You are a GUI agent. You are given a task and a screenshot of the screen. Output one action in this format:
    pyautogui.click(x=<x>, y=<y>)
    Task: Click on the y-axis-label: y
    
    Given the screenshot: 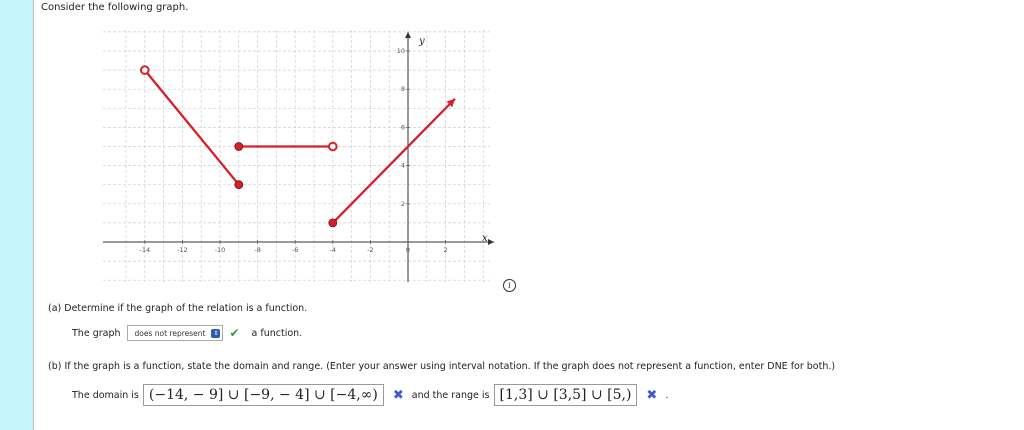 What is the action you would take?
    pyautogui.click(x=421, y=41)
    